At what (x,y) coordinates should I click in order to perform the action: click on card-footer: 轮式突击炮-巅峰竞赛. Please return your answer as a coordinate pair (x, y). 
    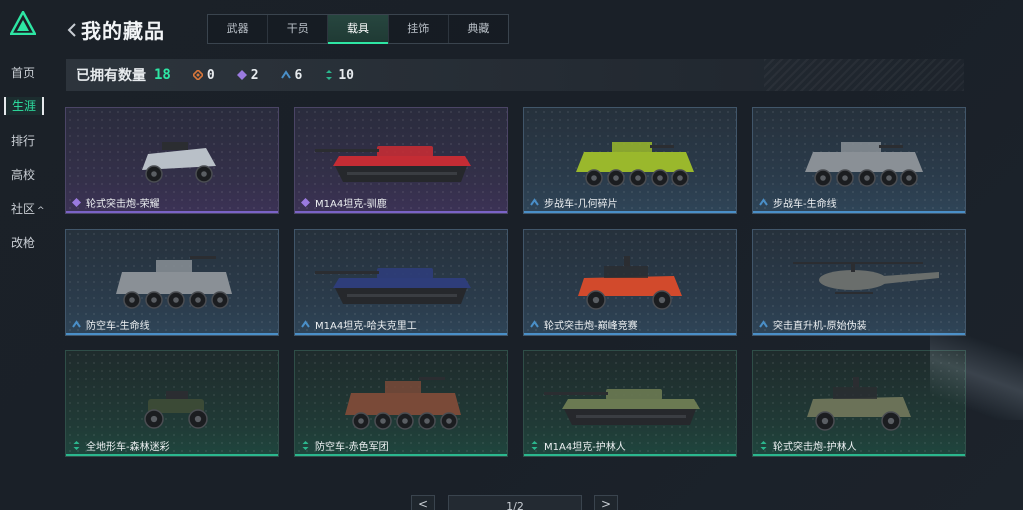
    Looking at the image, I should click on (630, 325).